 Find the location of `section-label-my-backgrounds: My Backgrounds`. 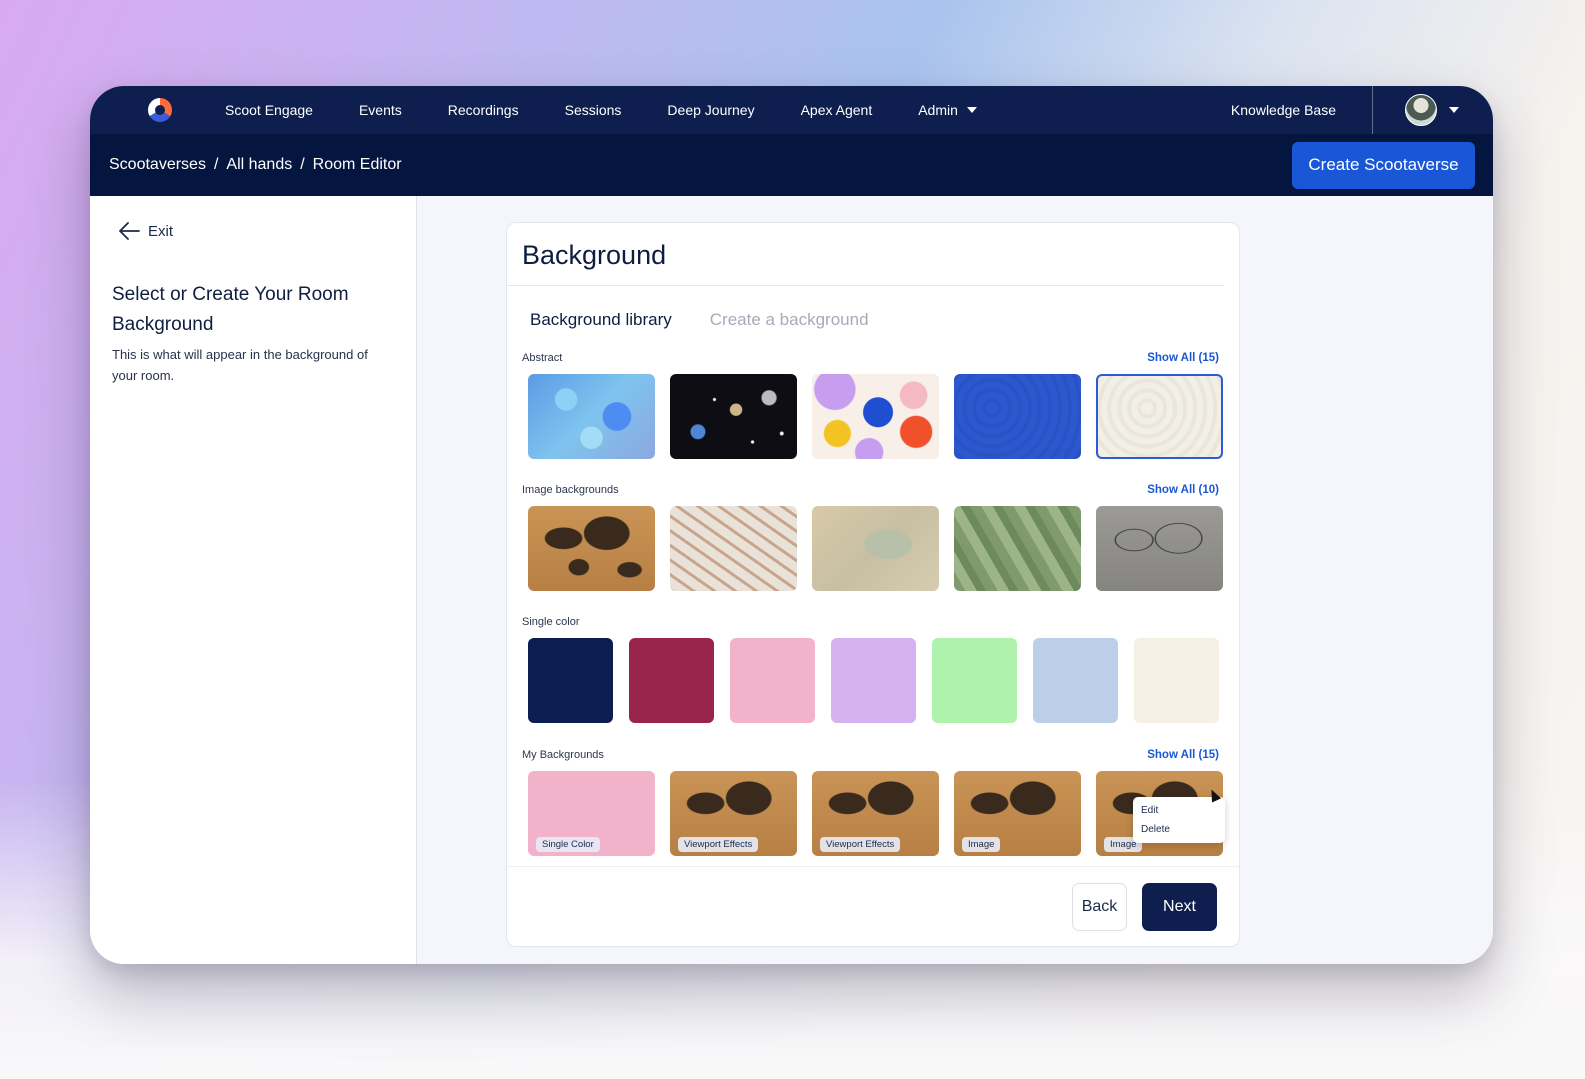

section-label-my-backgrounds: My Backgrounds is located at coordinates (563, 755).